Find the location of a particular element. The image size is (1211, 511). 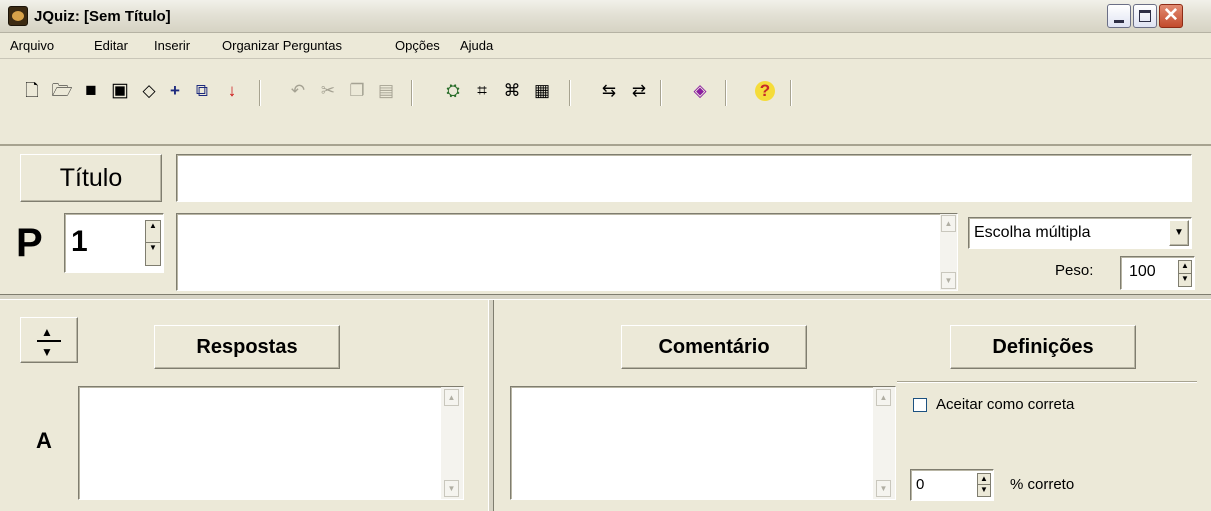

peso-stepper: ▲ ▼ is located at coordinates (1185, 273).